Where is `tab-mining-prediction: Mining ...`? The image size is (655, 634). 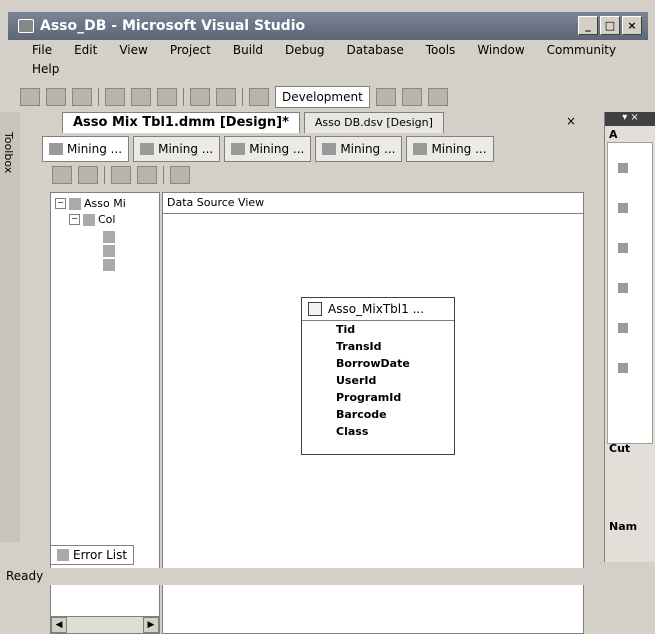
tab-mining-prediction: Mining ... is located at coordinates (450, 149).